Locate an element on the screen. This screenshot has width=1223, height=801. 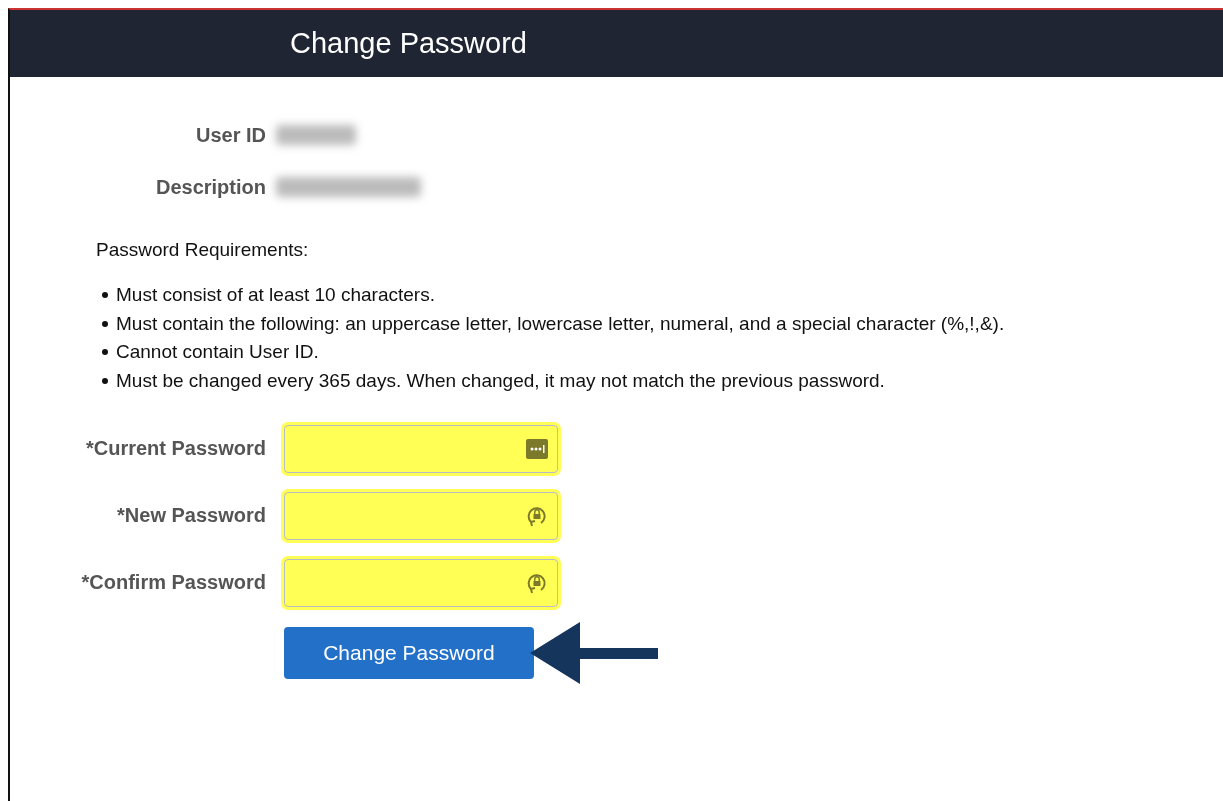
field-label: Description is located at coordinates (210, 187).